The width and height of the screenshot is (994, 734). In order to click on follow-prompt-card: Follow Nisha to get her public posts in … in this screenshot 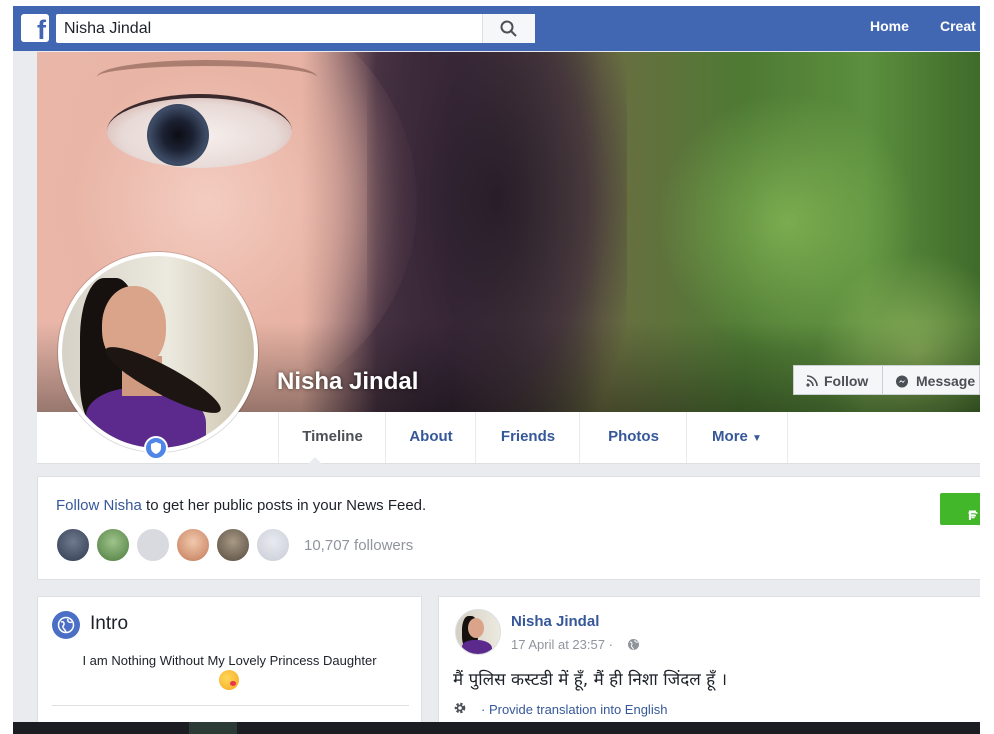, I will do `click(508, 528)`.